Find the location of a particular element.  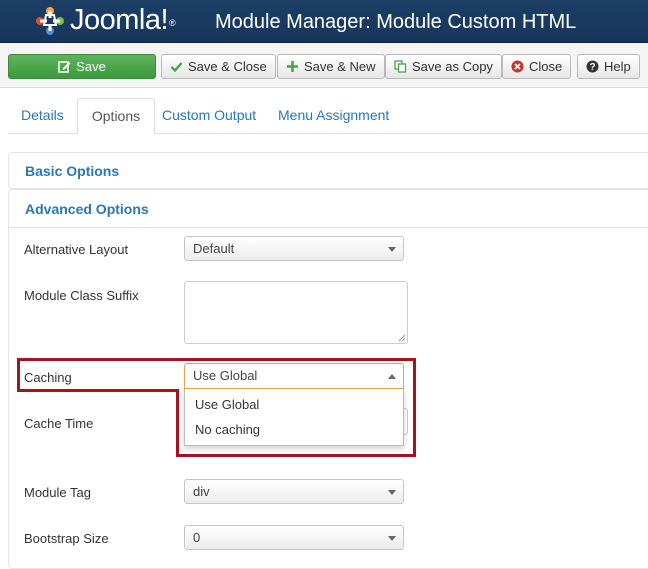

module-class-suffix-label: Module Class Suffix is located at coordinates (81, 295).